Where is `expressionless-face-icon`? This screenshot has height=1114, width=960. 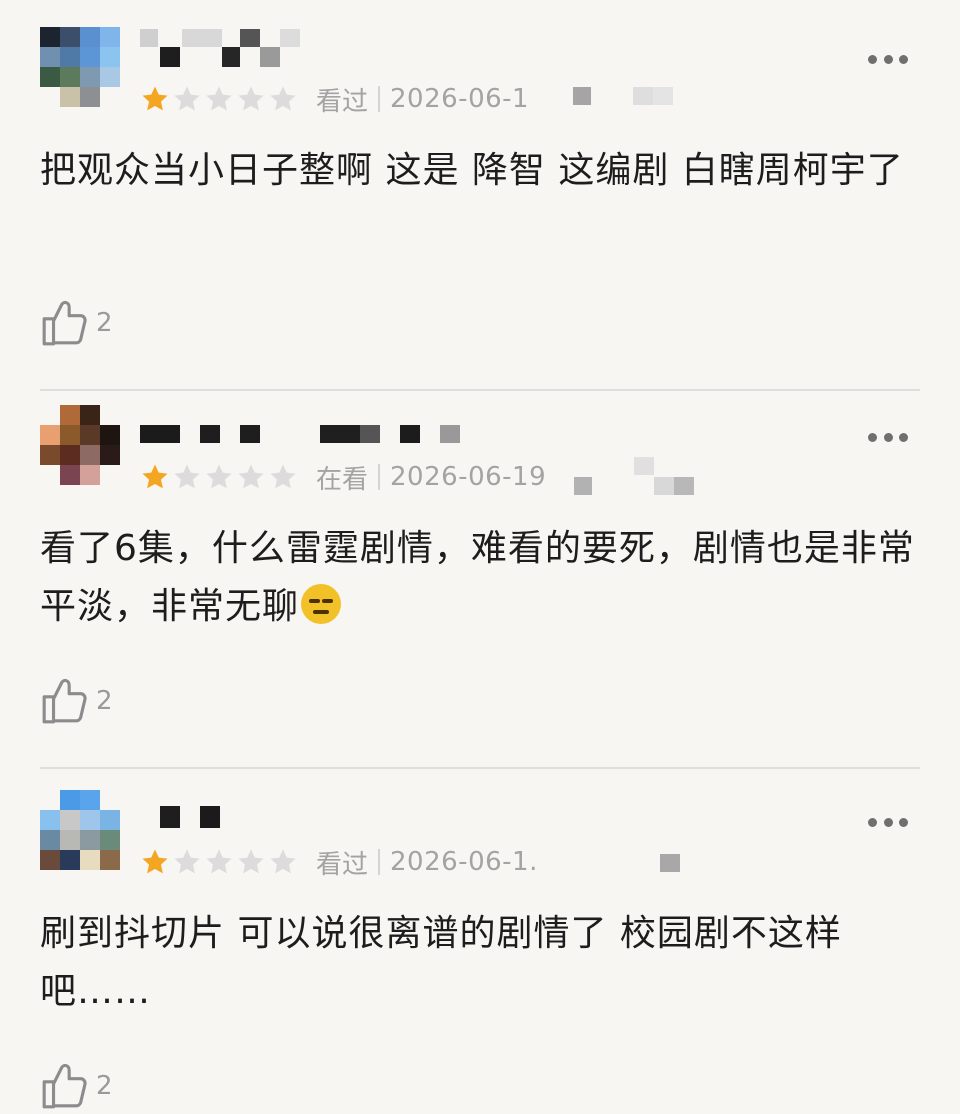
expressionless-face-icon is located at coordinates (321, 604).